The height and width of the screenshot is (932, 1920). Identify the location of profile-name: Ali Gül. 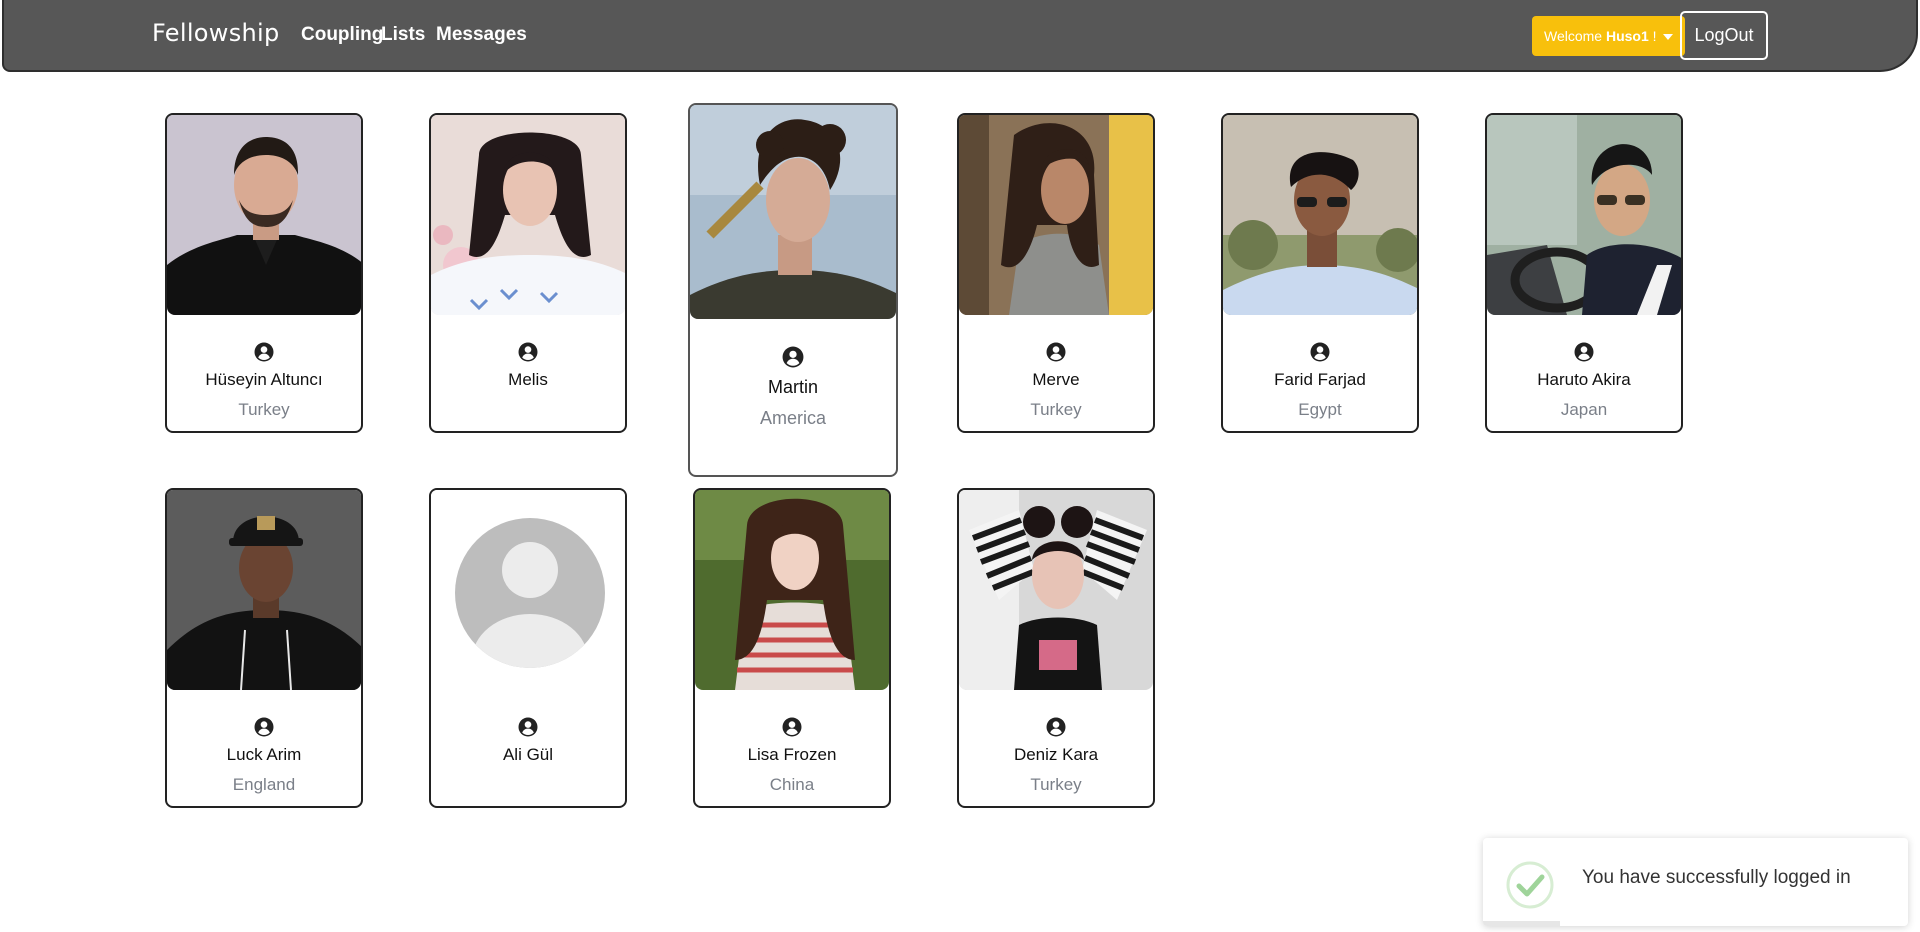
(528, 754).